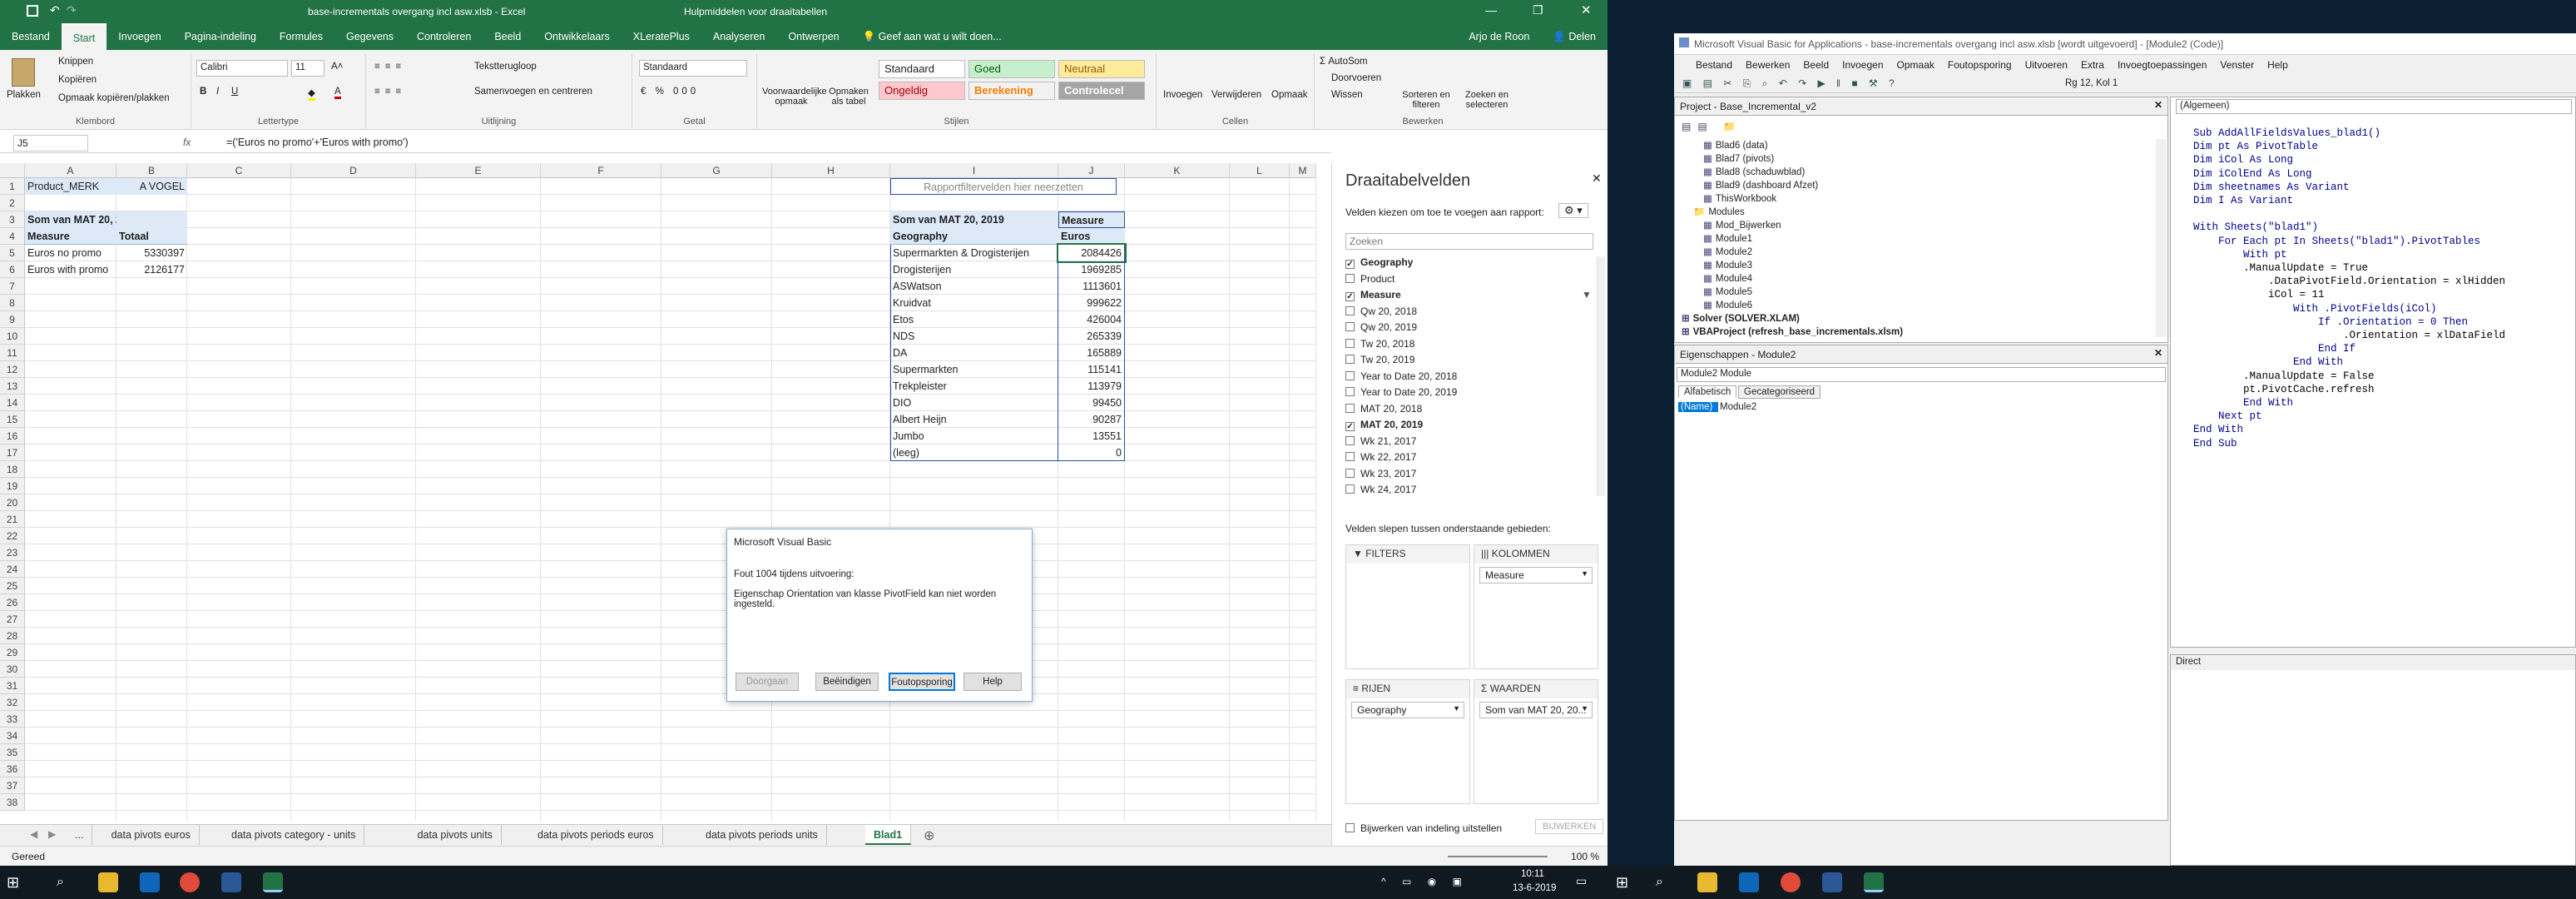 This screenshot has height=899, width=2576. What do you see at coordinates (2093, 65) in the screenshot?
I see `vba-menu-item: Extra` at bounding box center [2093, 65].